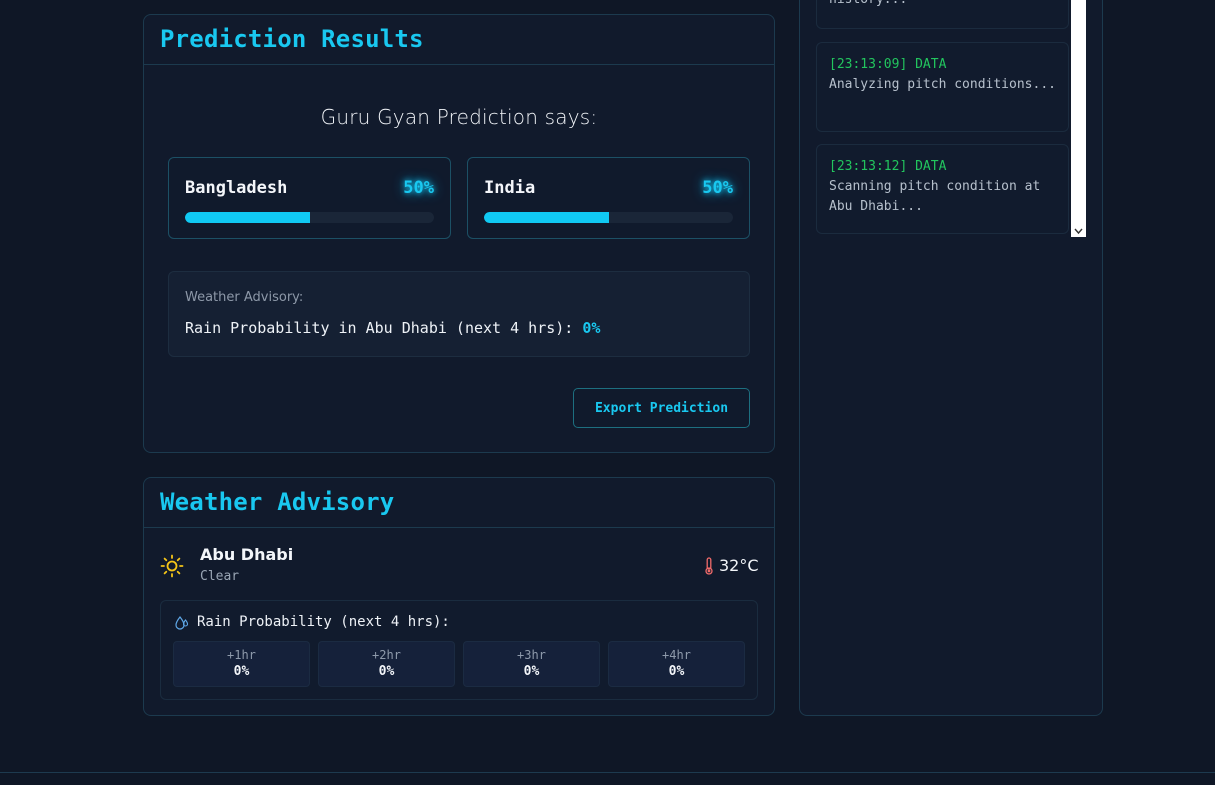  Describe the element at coordinates (309, 198) in the screenshot. I see `team-card-bangladesh: Bangladesh 50%` at that location.